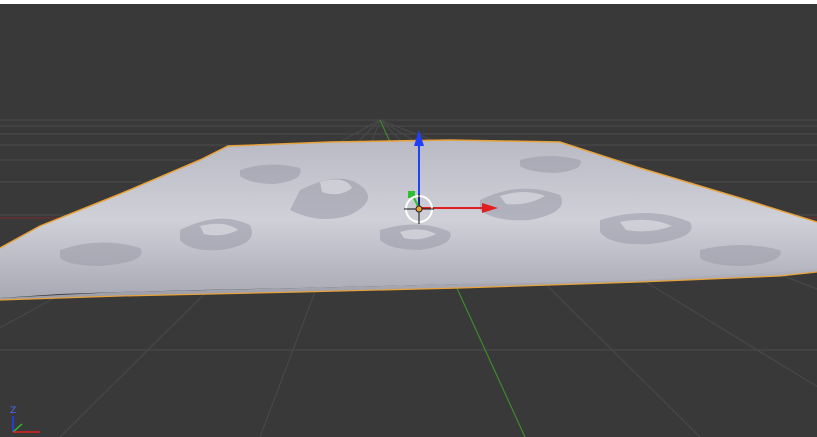 Image resolution: width=817 pixels, height=437 pixels. What do you see at coordinates (25, 419) in the screenshot?
I see `view-axes-icon: Z` at bounding box center [25, 419].